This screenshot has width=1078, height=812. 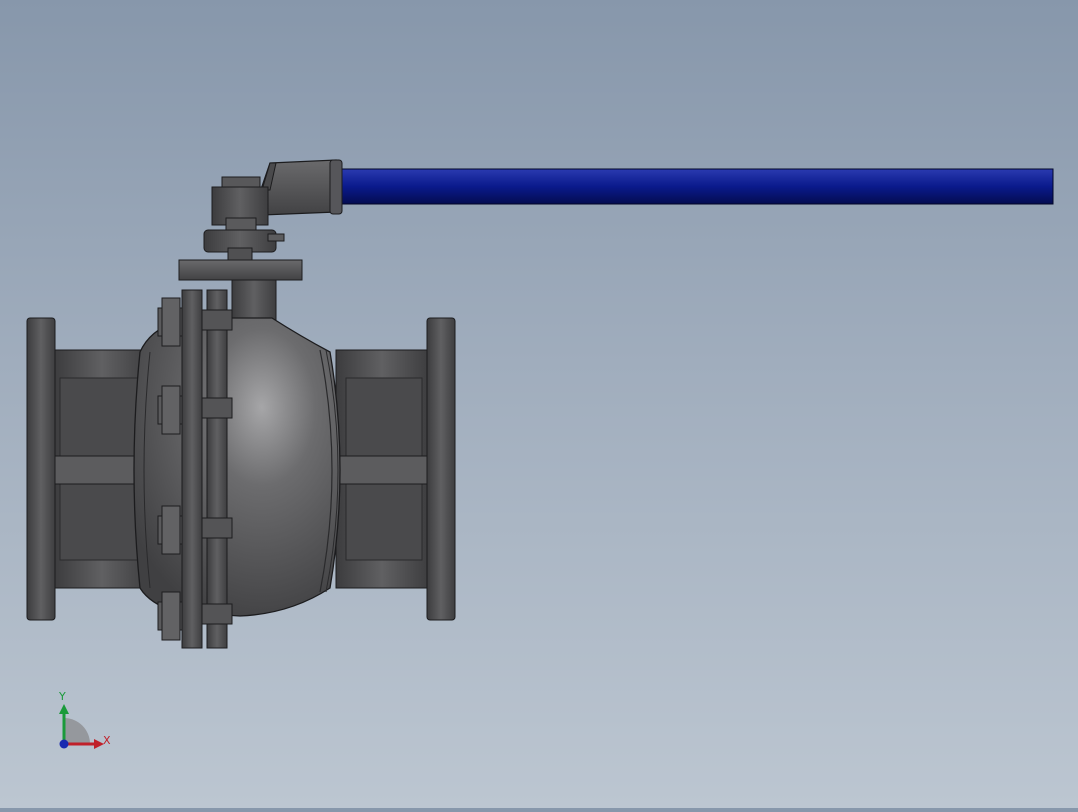 What do you see at coordinates (441, 469) in the screenshot?
I see `right-flange` at bounding box center [441, 469].